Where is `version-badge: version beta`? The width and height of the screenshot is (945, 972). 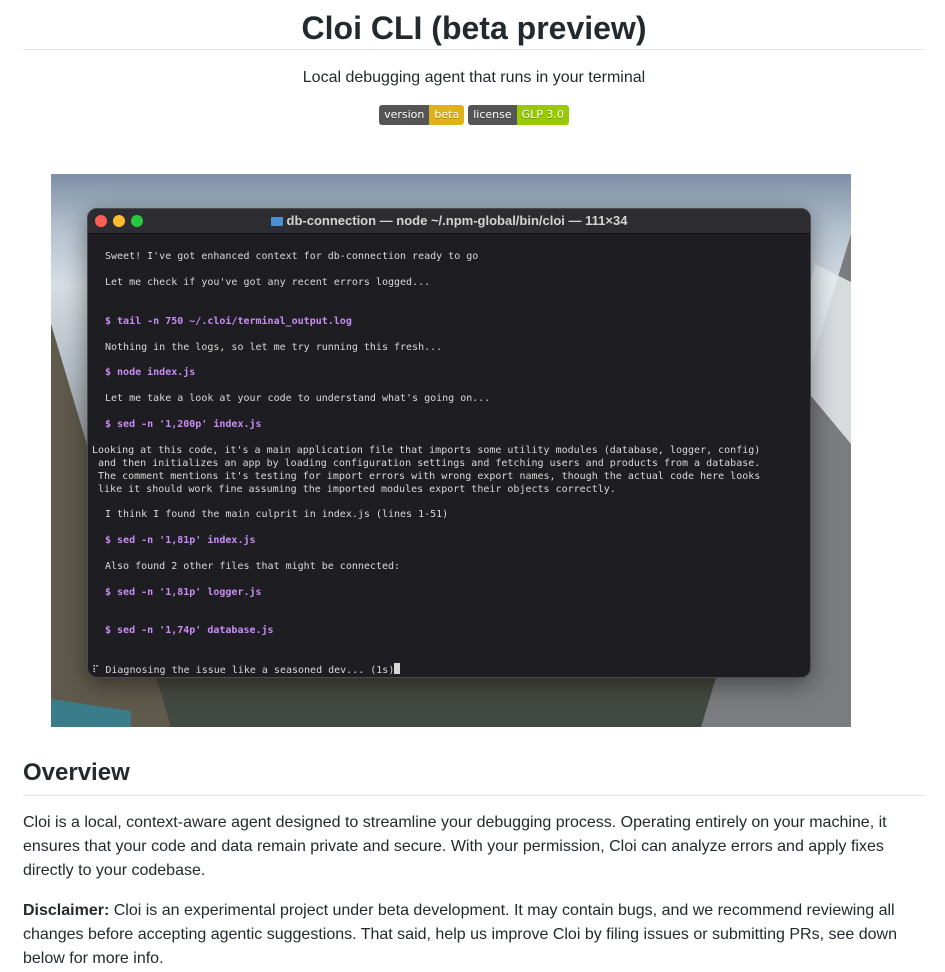
version-badge: version beta is located at coordinates (422, 115).